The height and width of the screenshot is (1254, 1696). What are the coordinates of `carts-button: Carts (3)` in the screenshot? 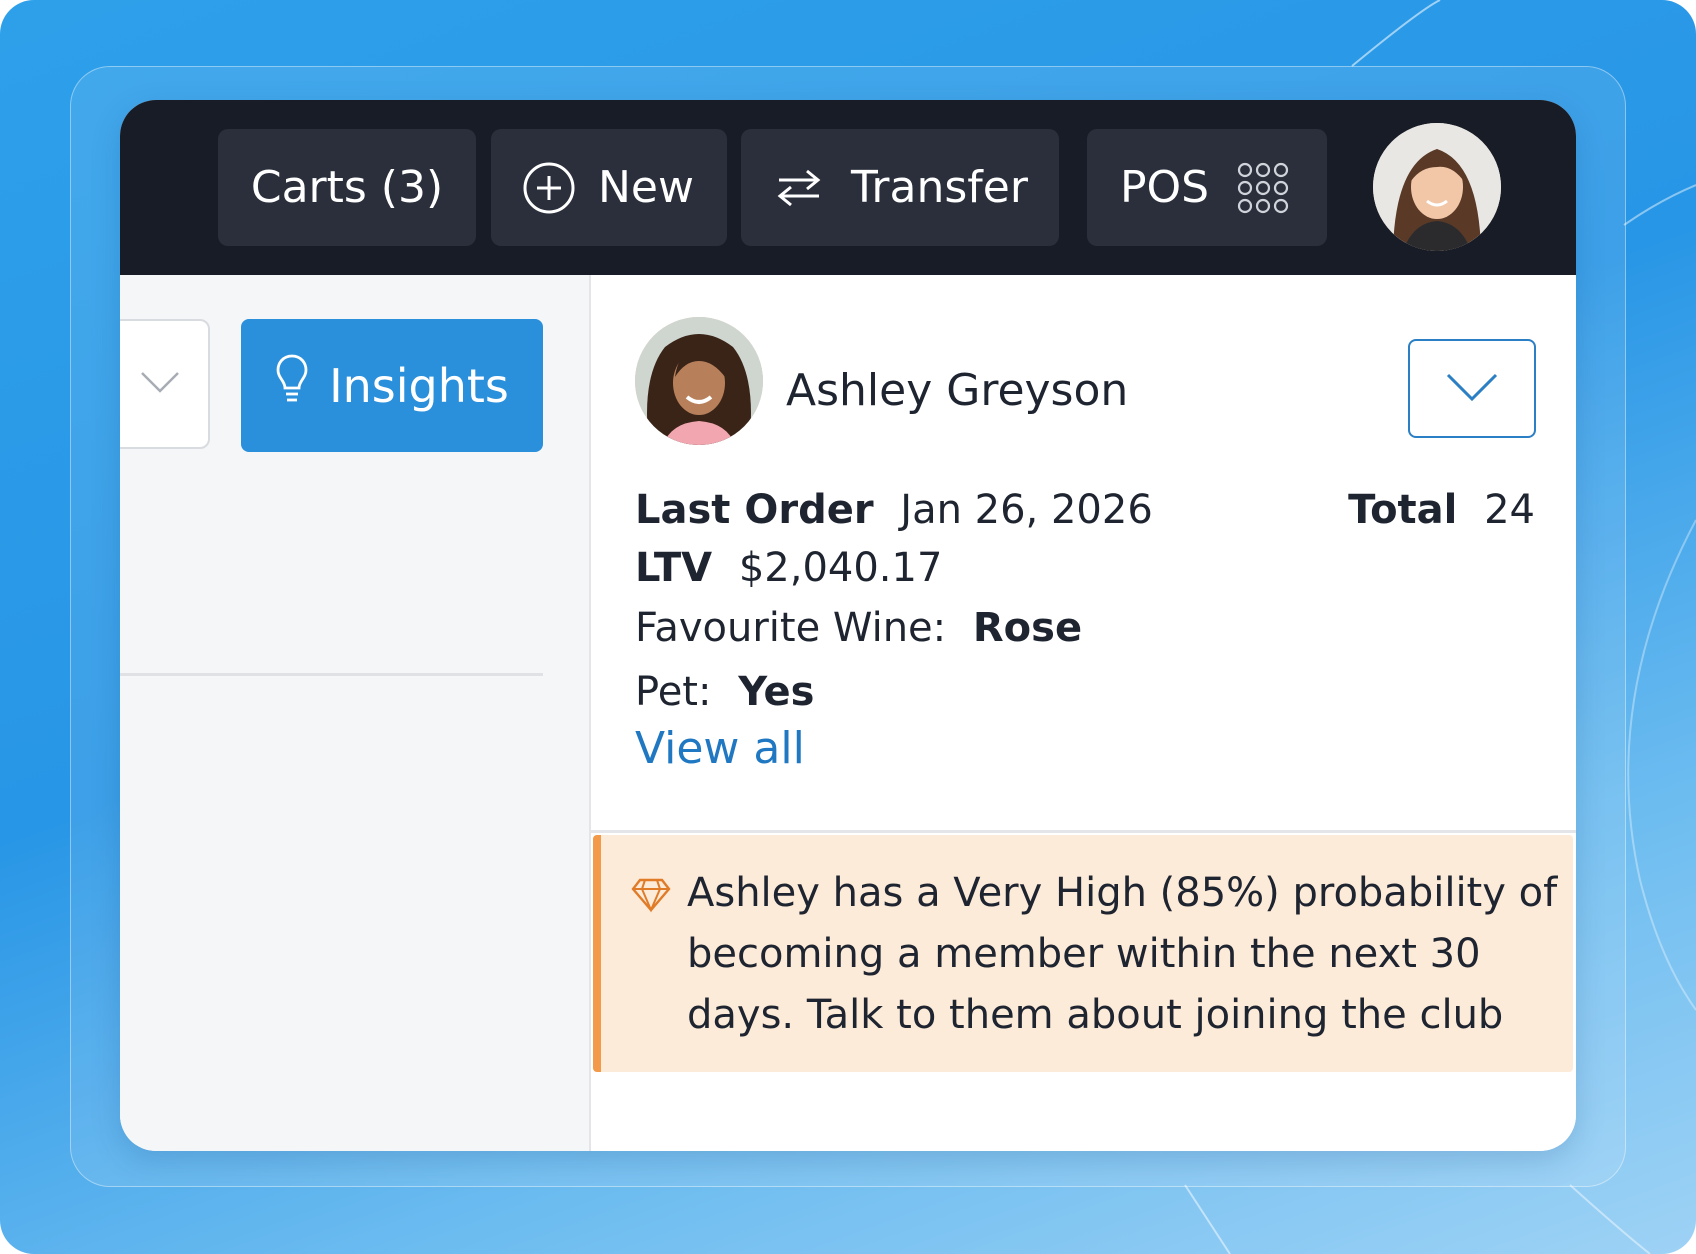 It's located at (347, 187).